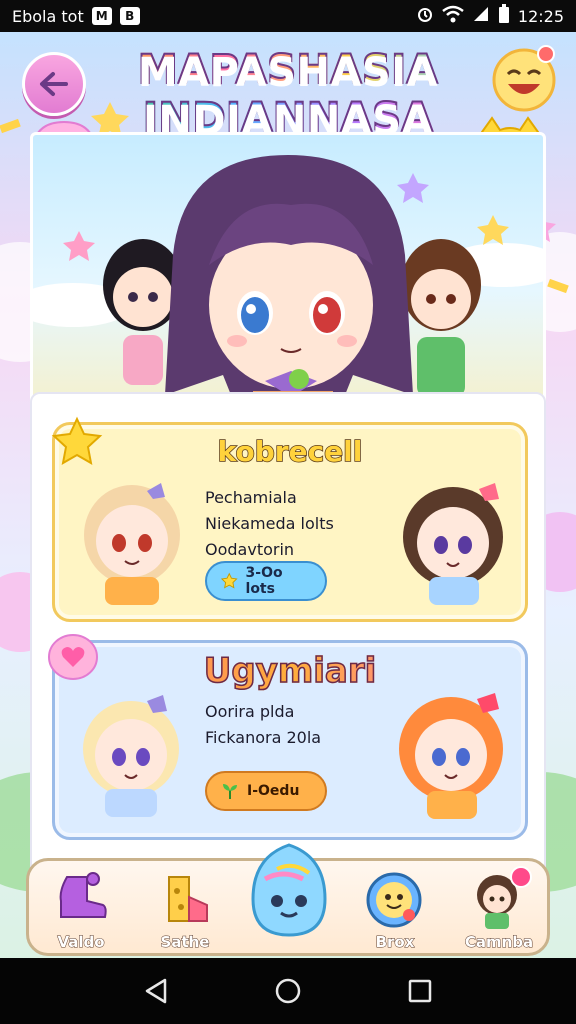 The height and width of the screenshot is (1024, 576). What do you see at coordinates (230, 791) in the screenshot?
I see `sprout-icon` at bounding box center [230, 791].